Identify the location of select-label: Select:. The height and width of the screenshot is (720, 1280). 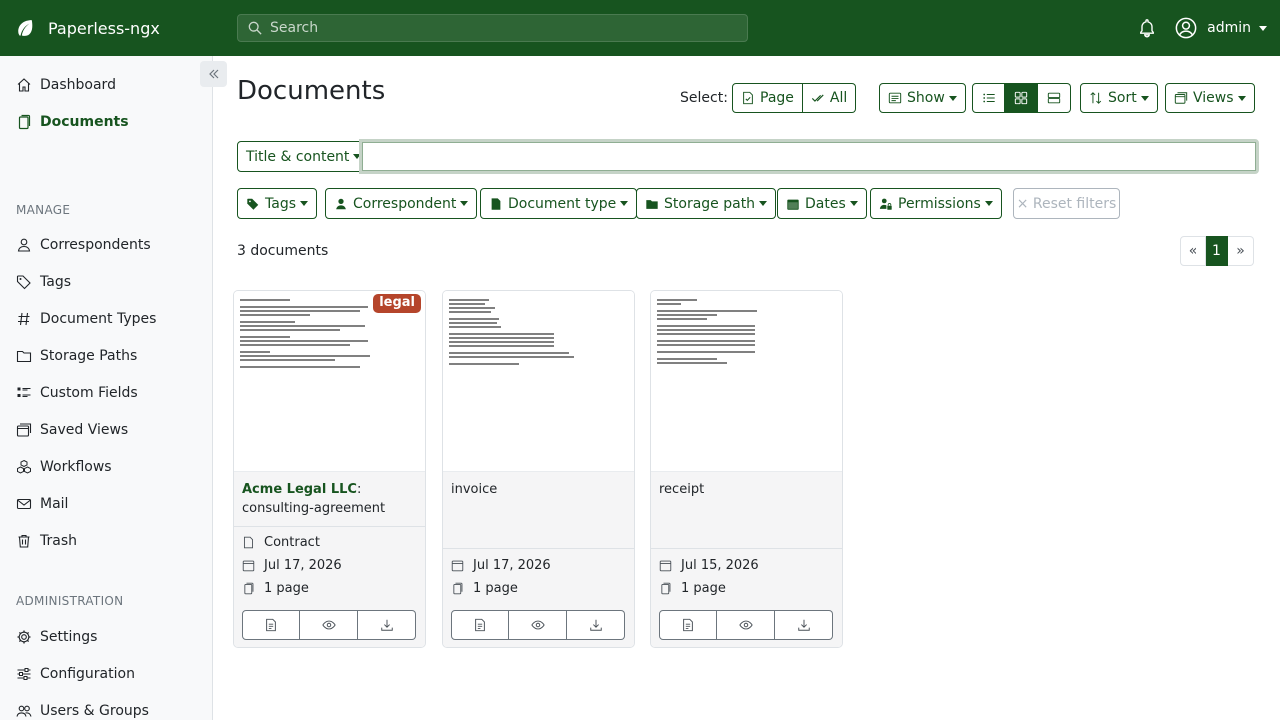
(704, 98).